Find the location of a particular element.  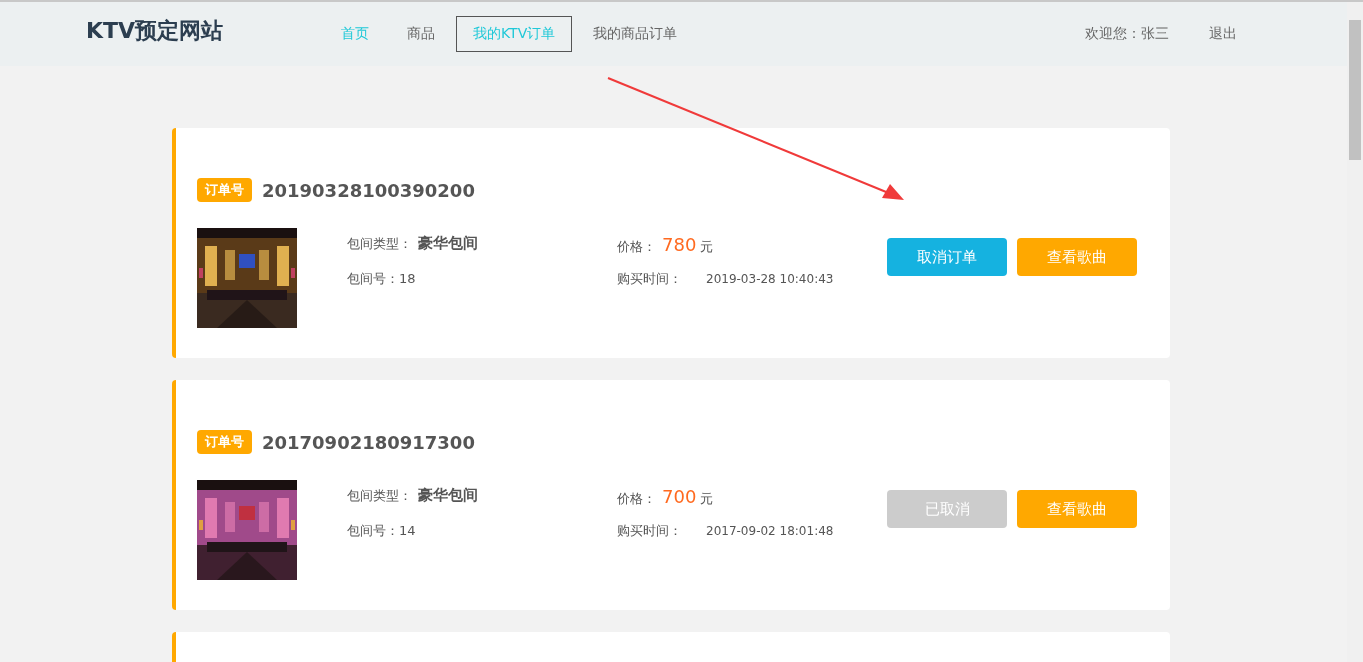

logout-link: 退出 is located at coordinates (1223, 34).